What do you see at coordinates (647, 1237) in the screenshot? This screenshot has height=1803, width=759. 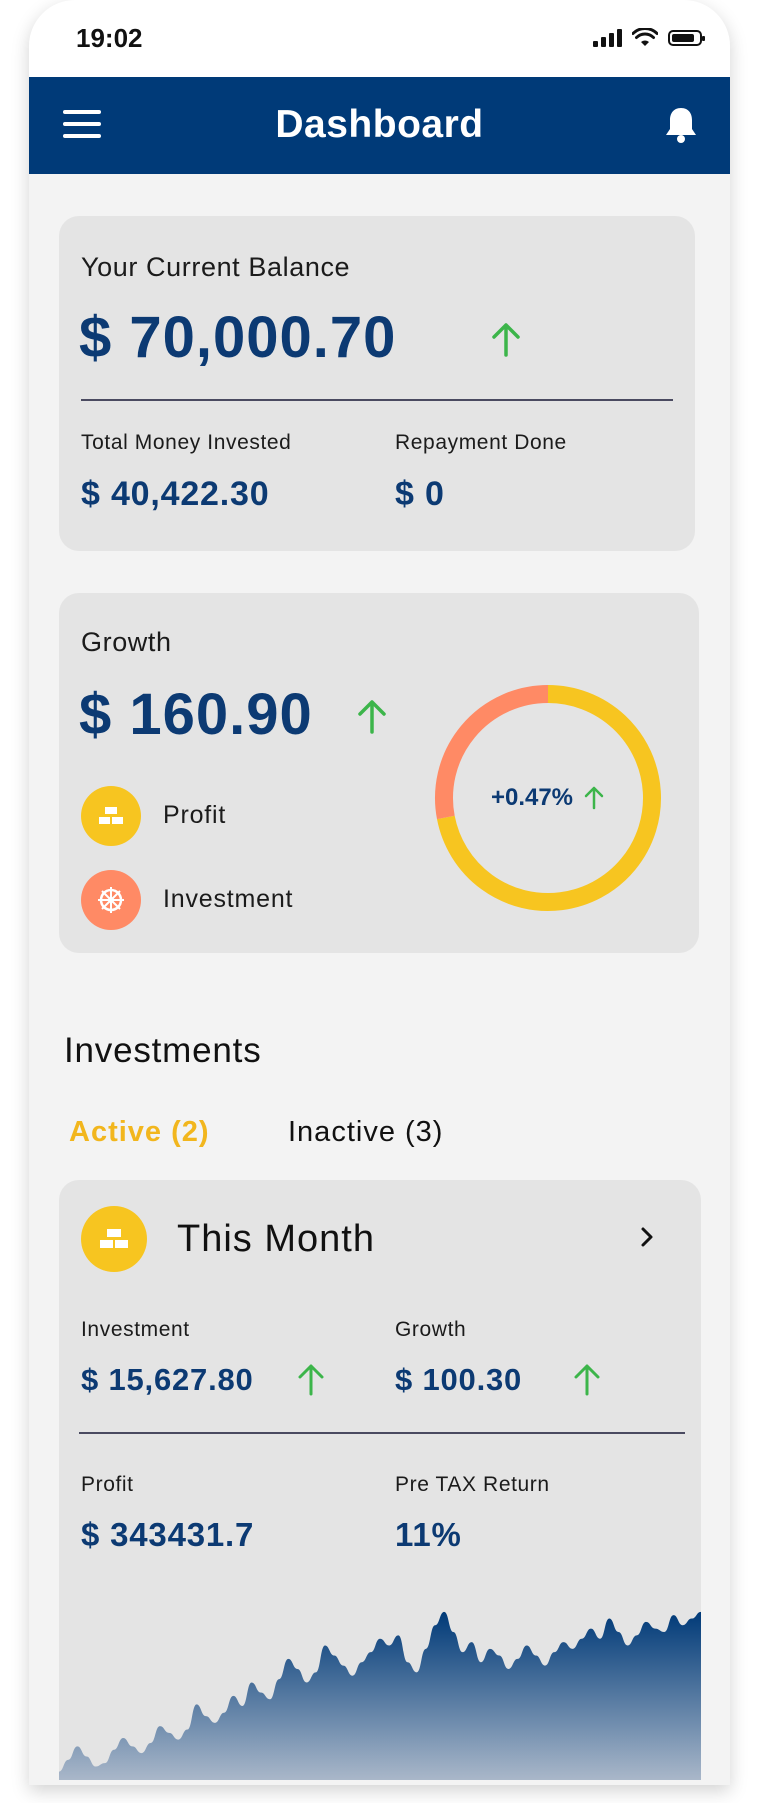 I see `chevron-right-icon` at bounding box center [647, 1237].